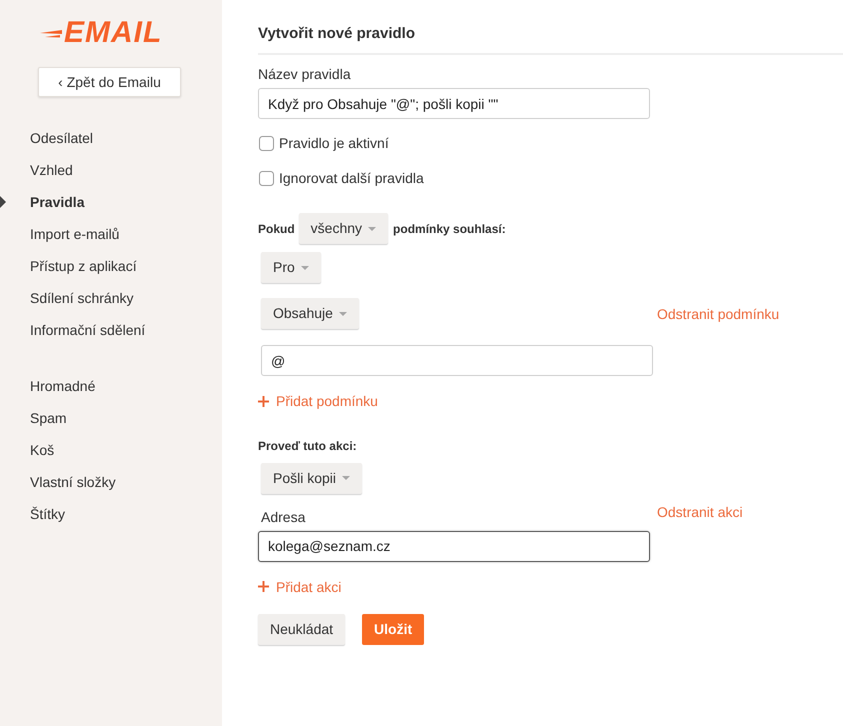 Image resolution: width=843 pixels, height=726 pixels. Describe the element at coordinates (305, 74) in the screenshot. I see `field-label: Název pravidla` at that location.